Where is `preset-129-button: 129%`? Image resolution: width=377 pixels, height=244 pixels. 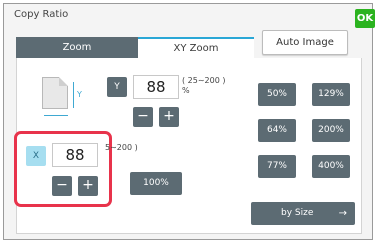 preset-129-button: 129% is located at coordinates (331, 94).